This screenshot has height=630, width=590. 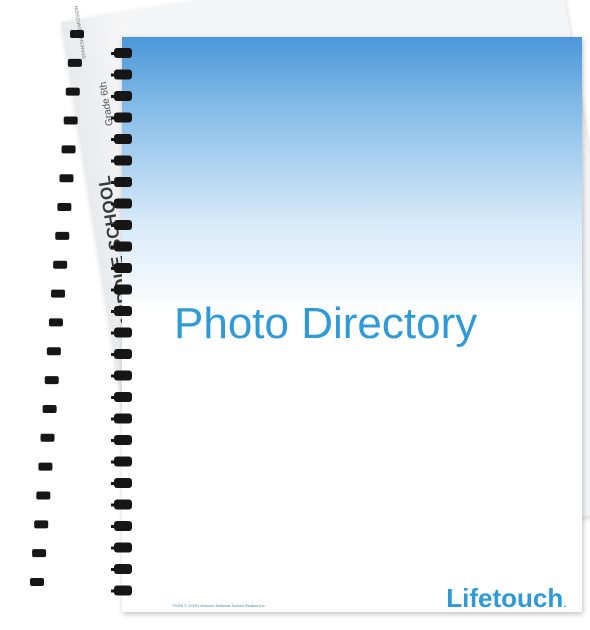 I want to click on lifetouch-logo-text: Lifetouch, so click(x=505, y=598).